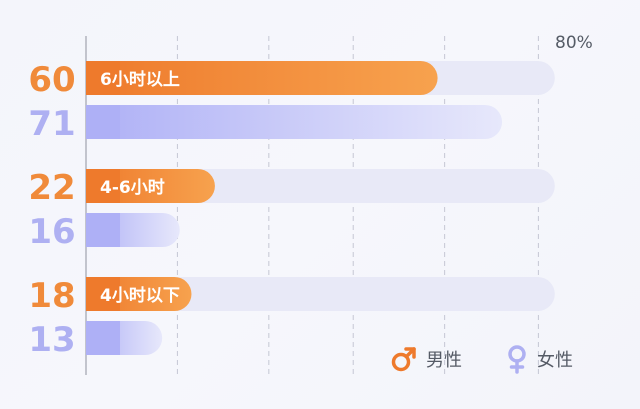  Describe the element at coordinates (140, 296) in the screenshot. I see `category-label: 4小时以下` at that location.